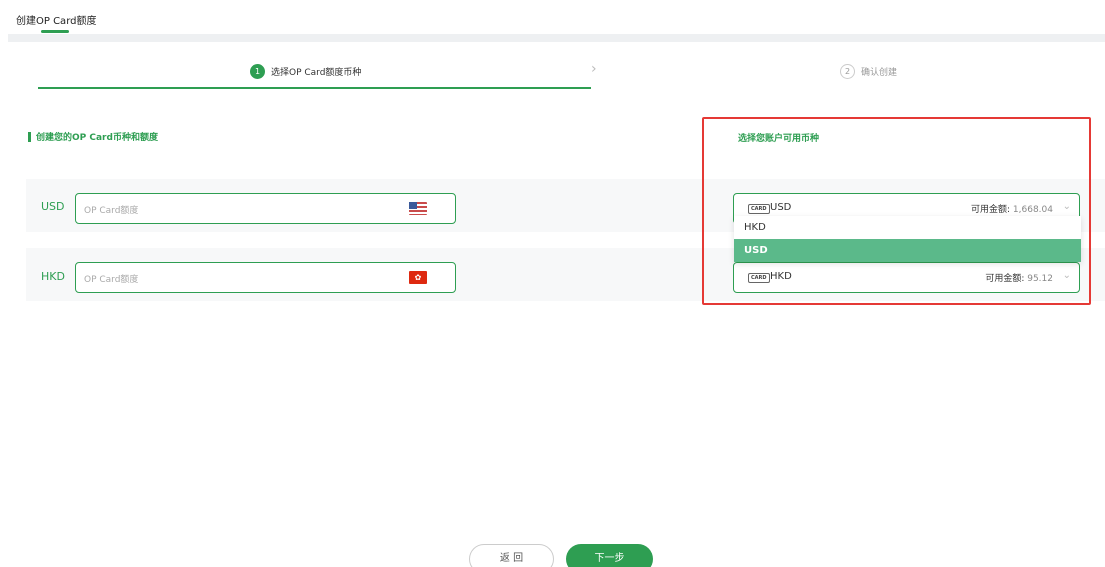 This screenshot has width=1105, height=567. Describe the element at coordinates (609, 555) in the screenshot. I see `next-button: 下一步` at that location.